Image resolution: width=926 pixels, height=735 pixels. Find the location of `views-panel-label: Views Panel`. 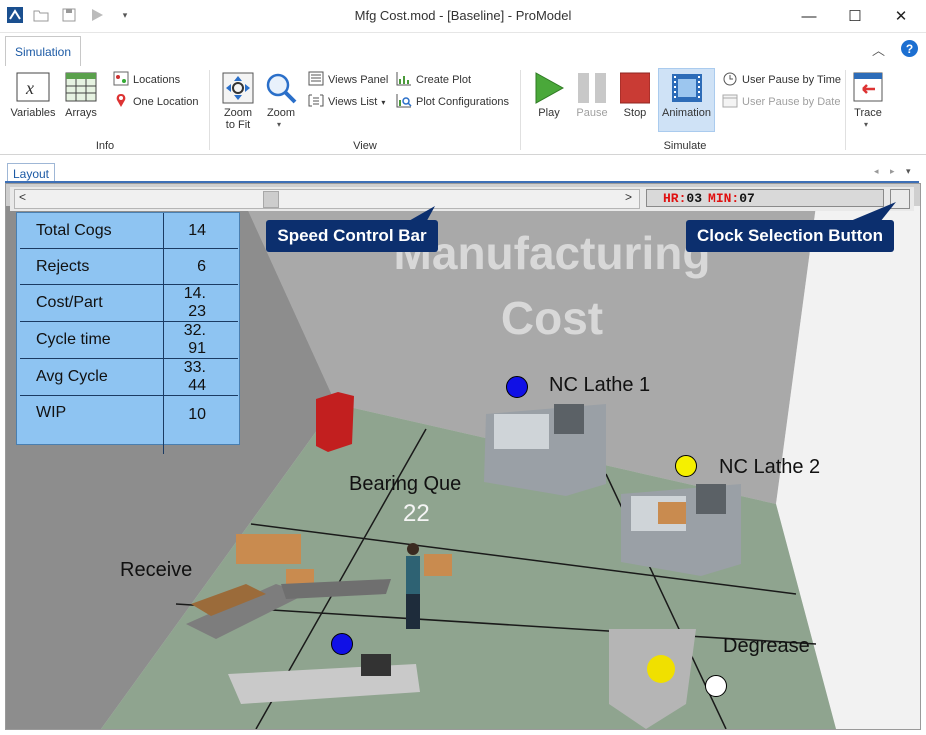

views-panel-label: Views Panel is located at coordinates (358, 80).